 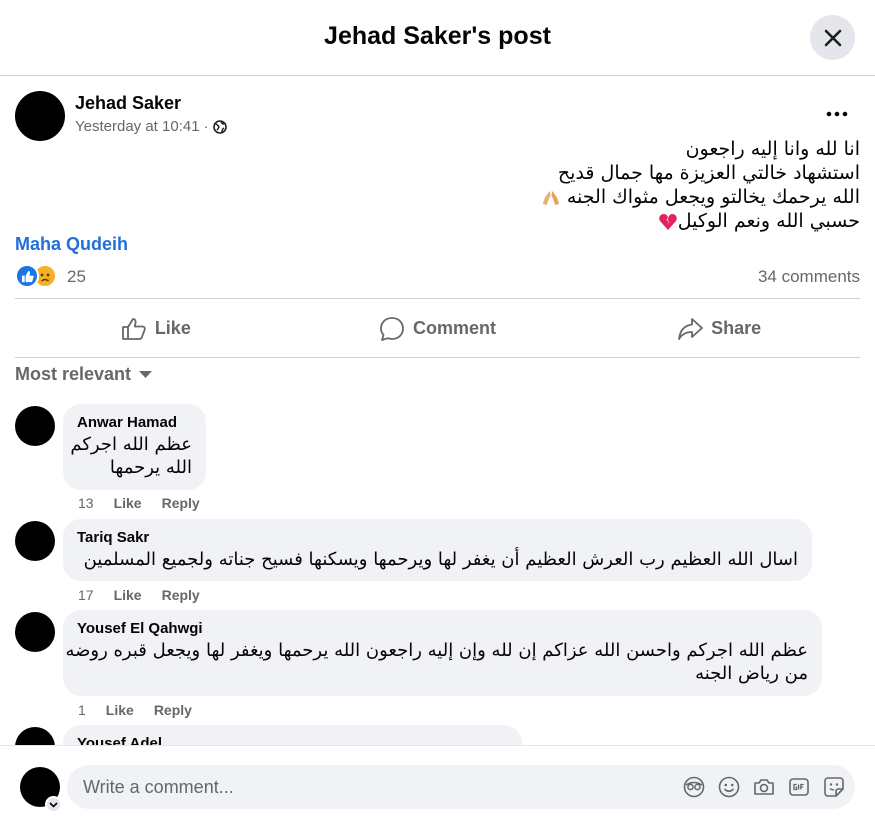 I want to click on close-button, so click(x=832, y=37).